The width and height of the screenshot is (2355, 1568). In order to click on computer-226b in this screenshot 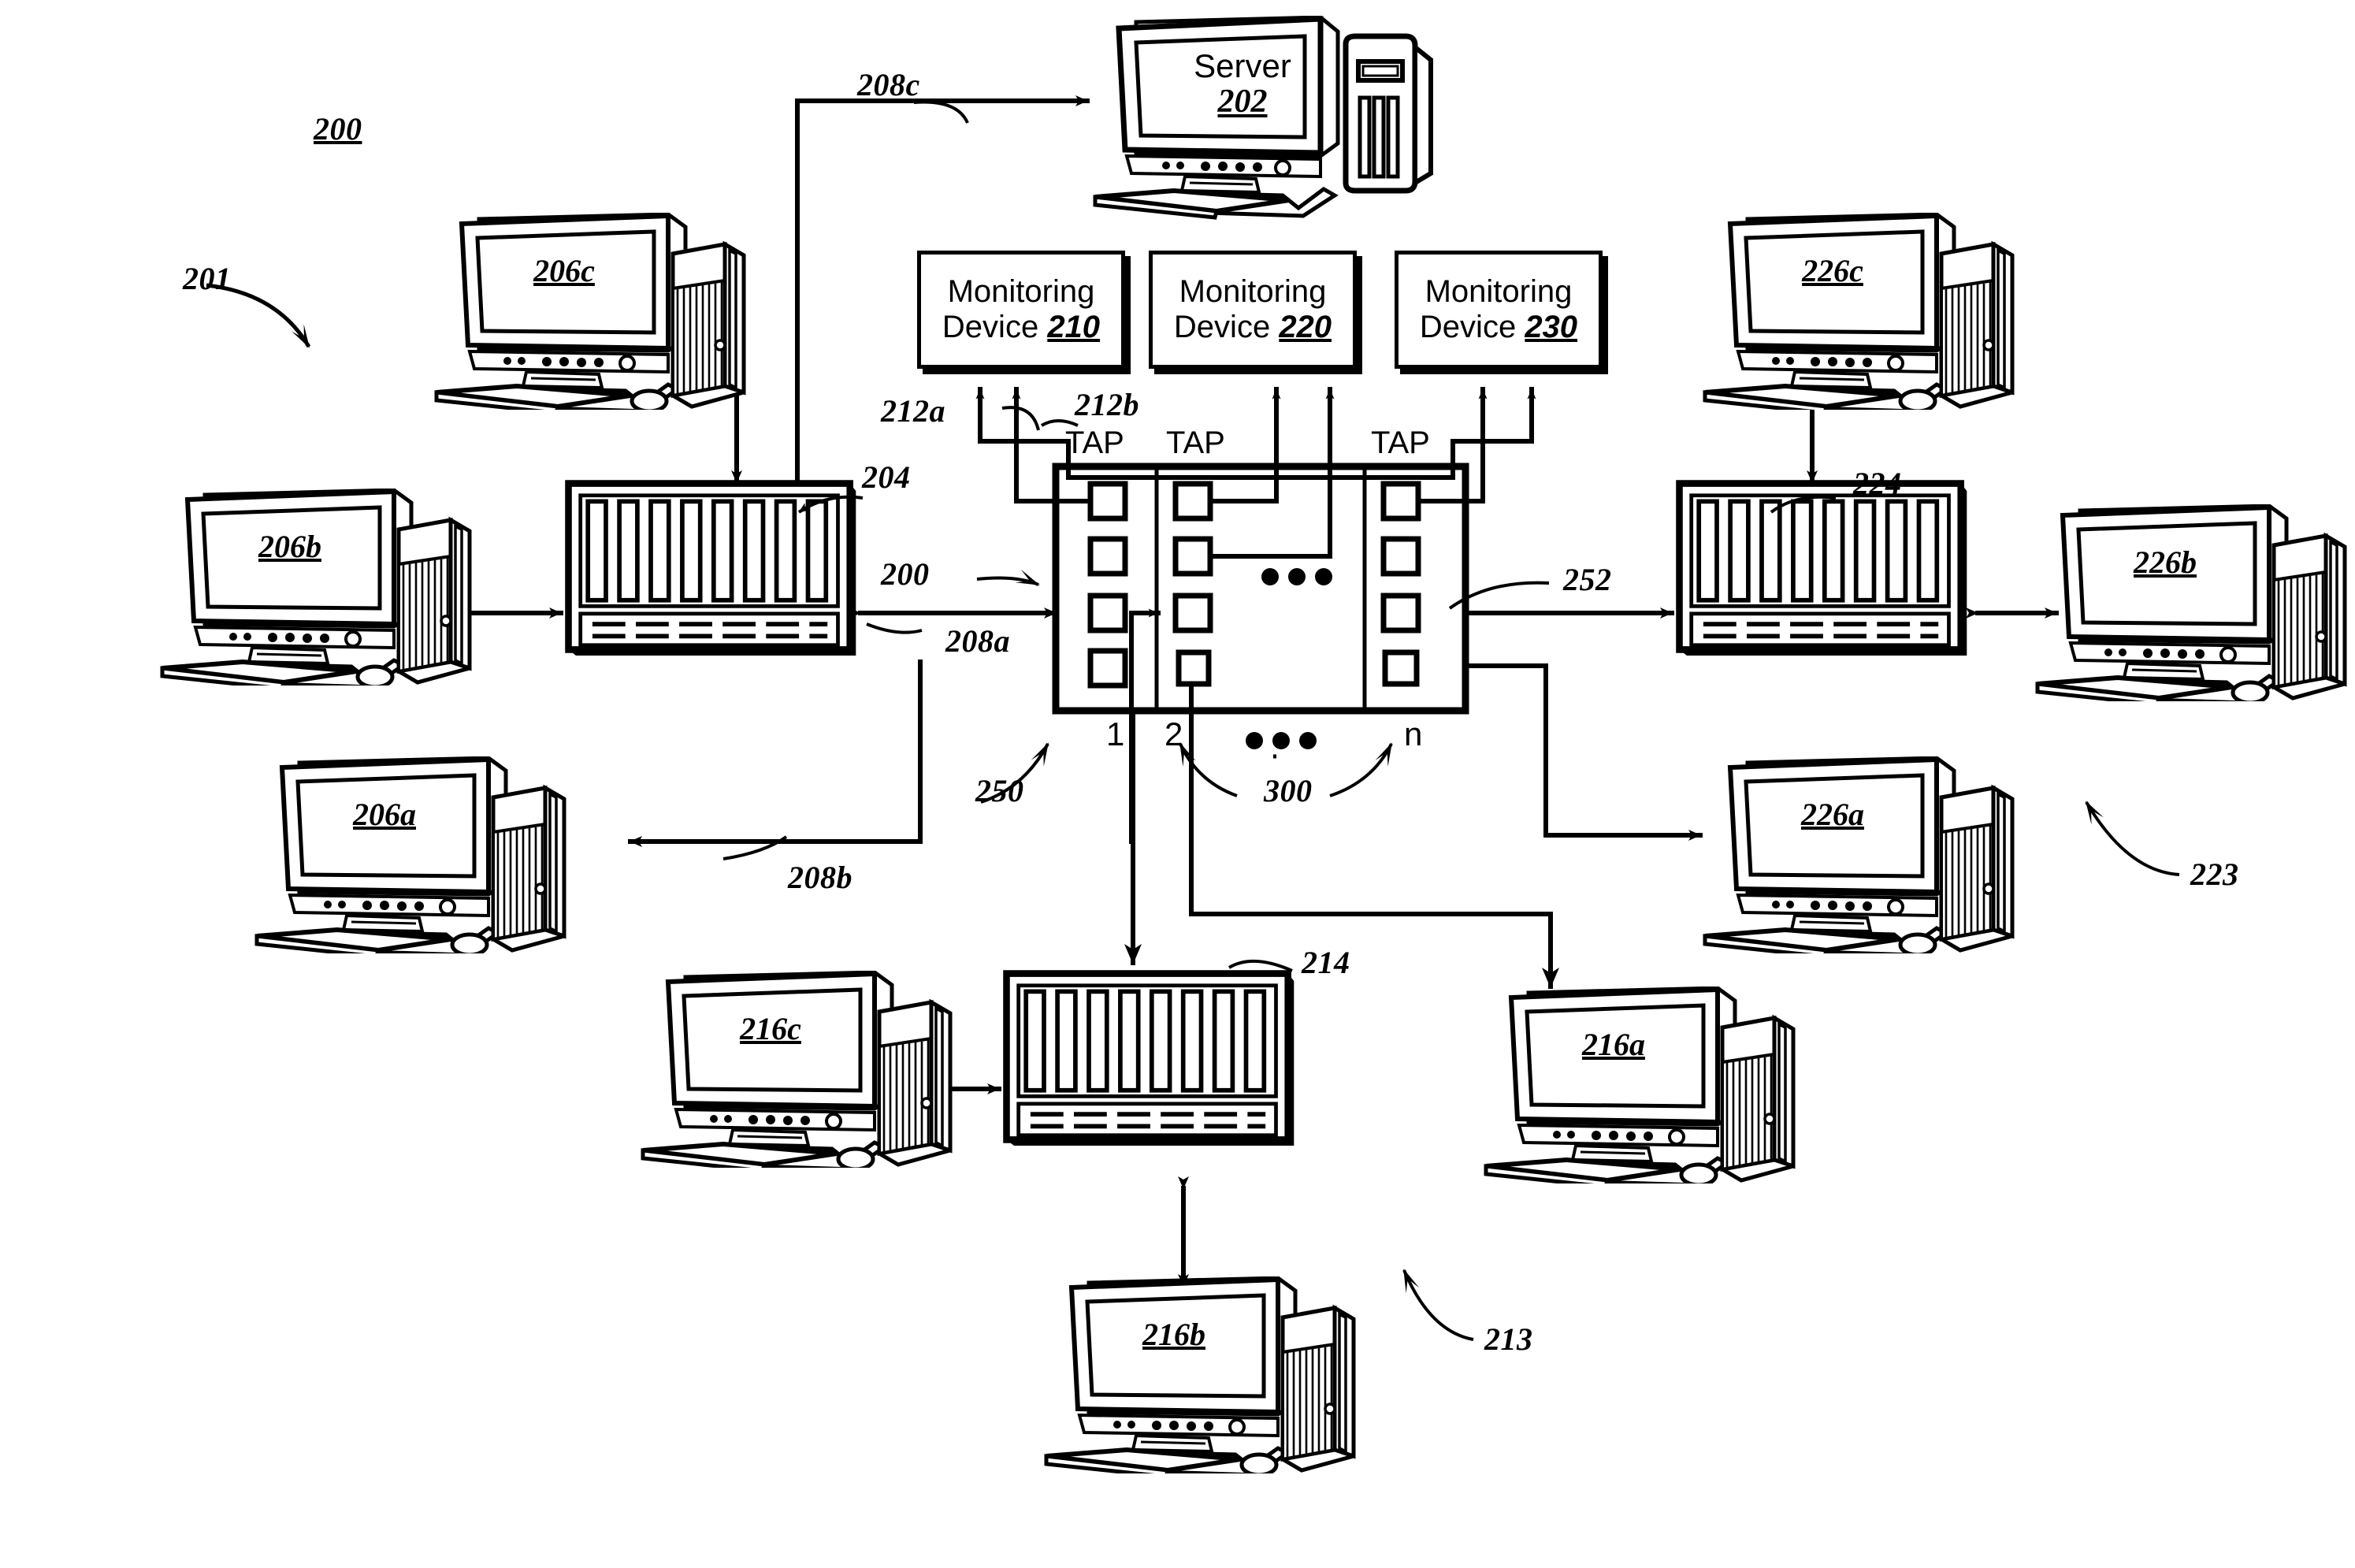, I will do `click(2191, 605)`.